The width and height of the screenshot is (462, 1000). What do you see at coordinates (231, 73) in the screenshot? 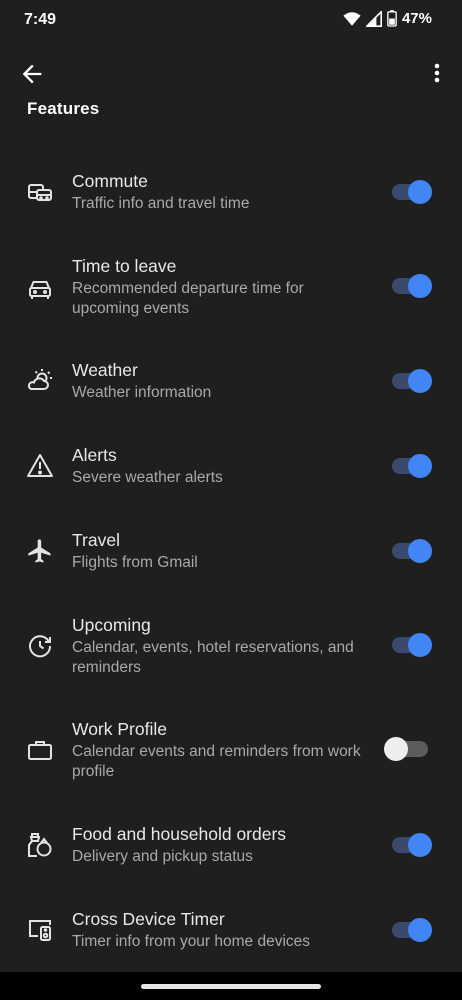
I see `app-bar` at bounding box center [231, 73].